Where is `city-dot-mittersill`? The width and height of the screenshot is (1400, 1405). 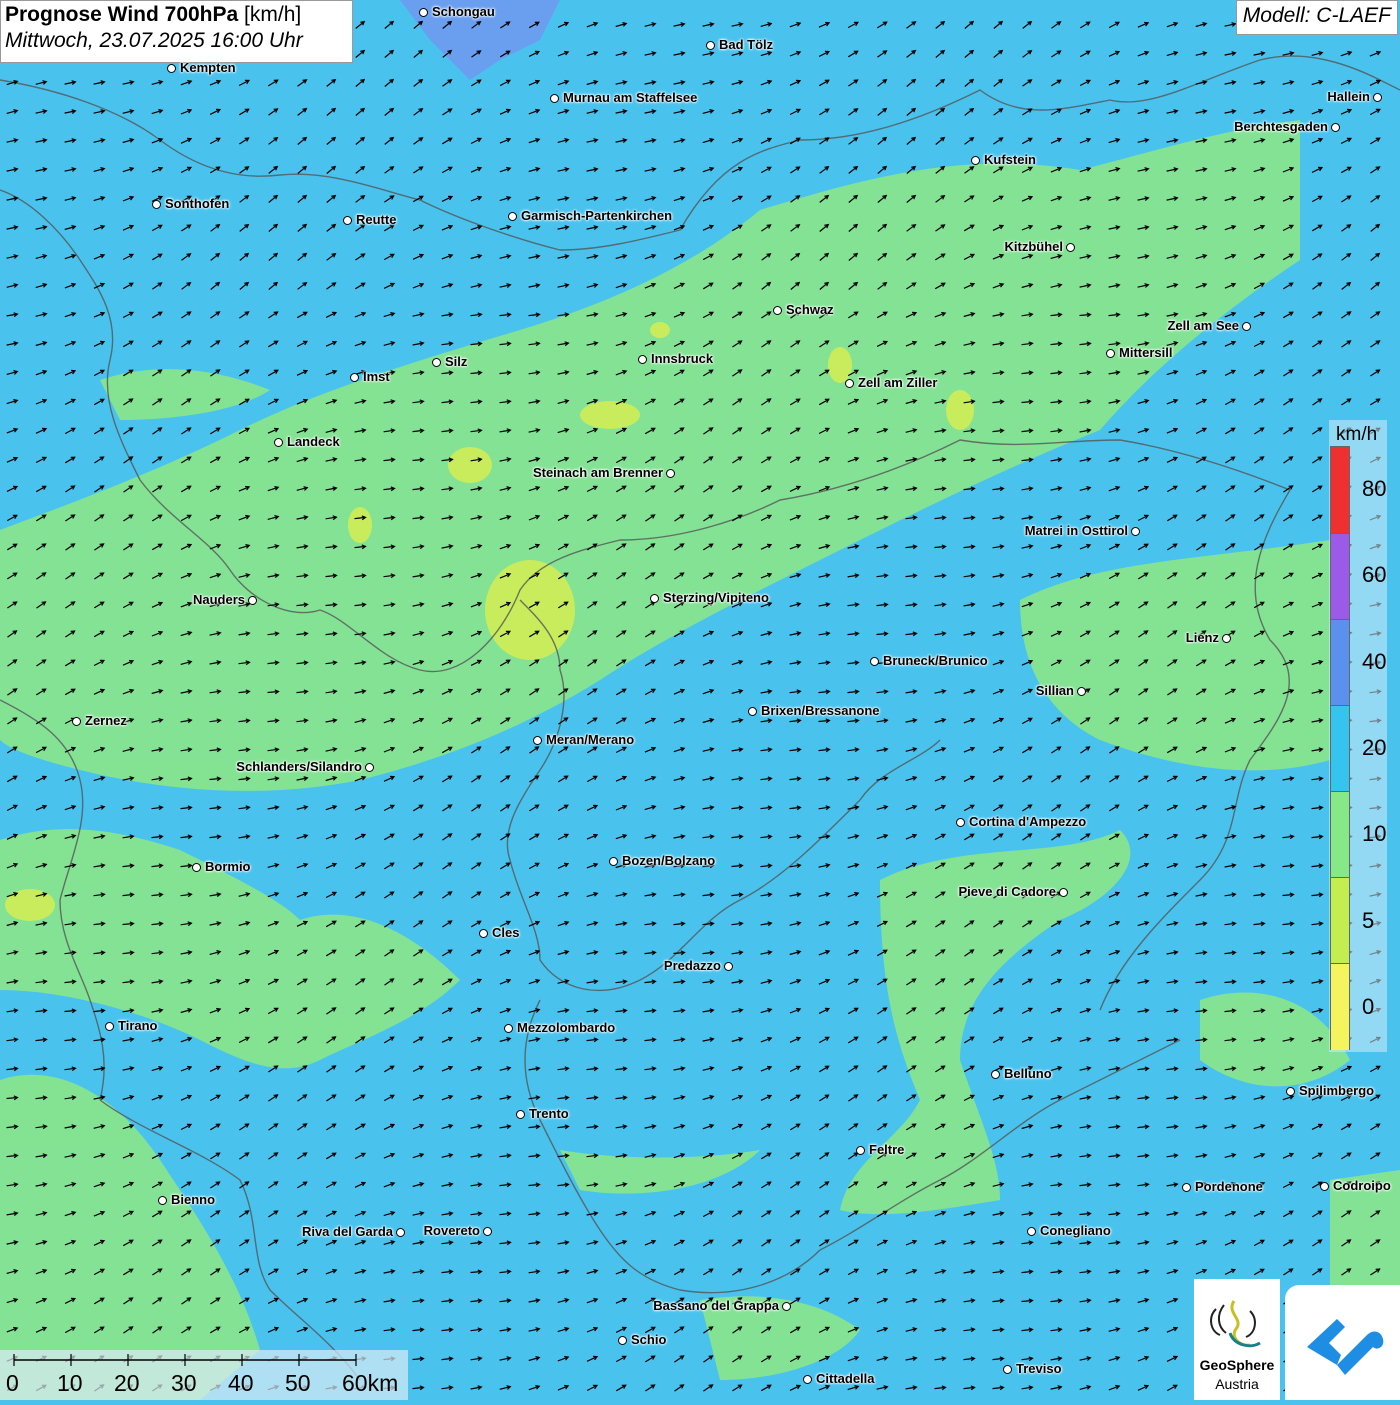 city-dot-mittersill is located at coordinates (1110, 353).